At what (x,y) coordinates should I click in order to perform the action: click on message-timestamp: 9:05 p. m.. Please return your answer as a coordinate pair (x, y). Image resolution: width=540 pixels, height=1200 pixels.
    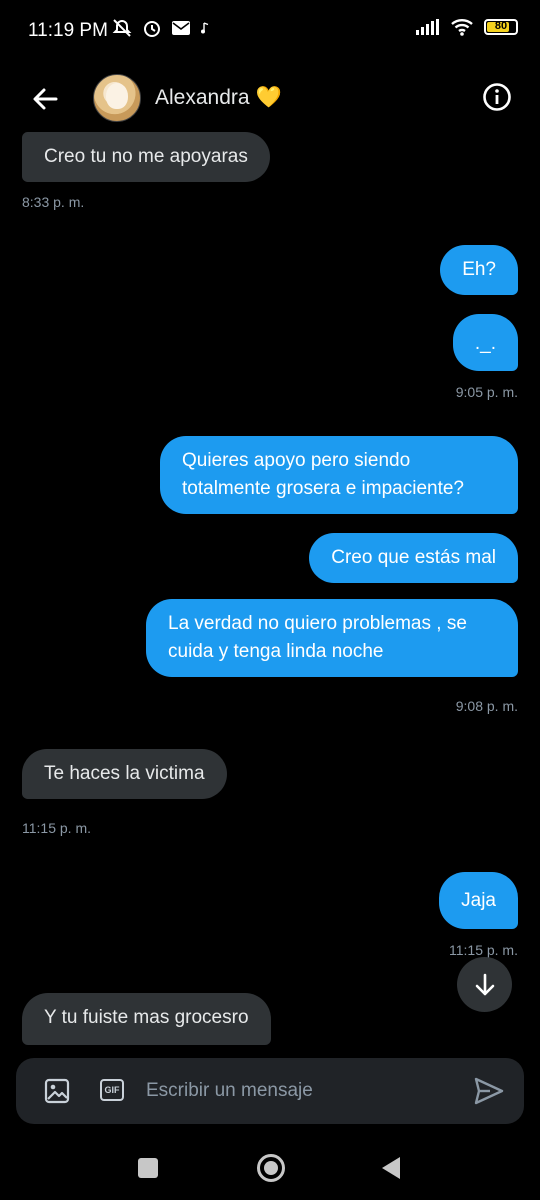
    Looking at the image, I should click on (486, 392).